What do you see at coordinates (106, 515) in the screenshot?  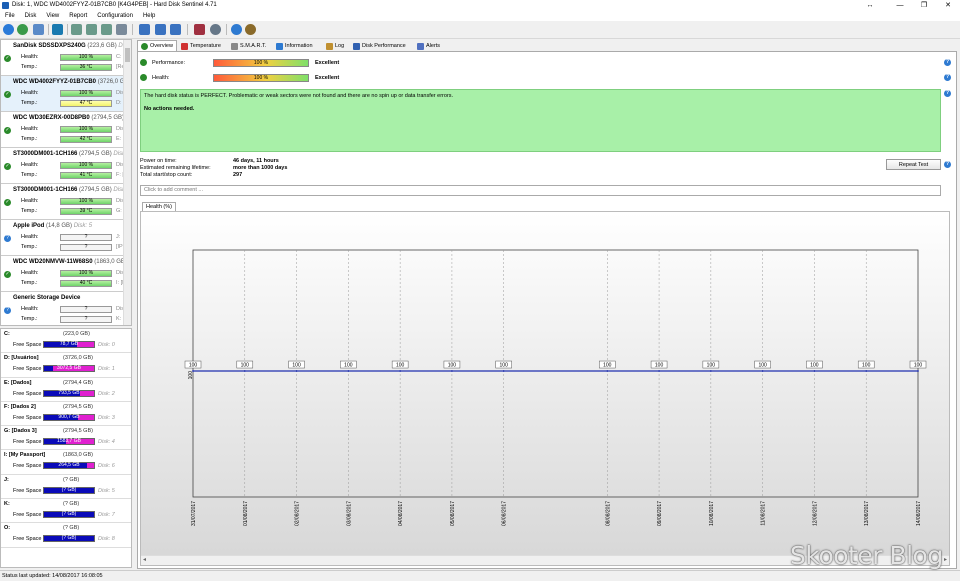 I see `drive-disk: Disk: 7` at bounding box center [106, 515].